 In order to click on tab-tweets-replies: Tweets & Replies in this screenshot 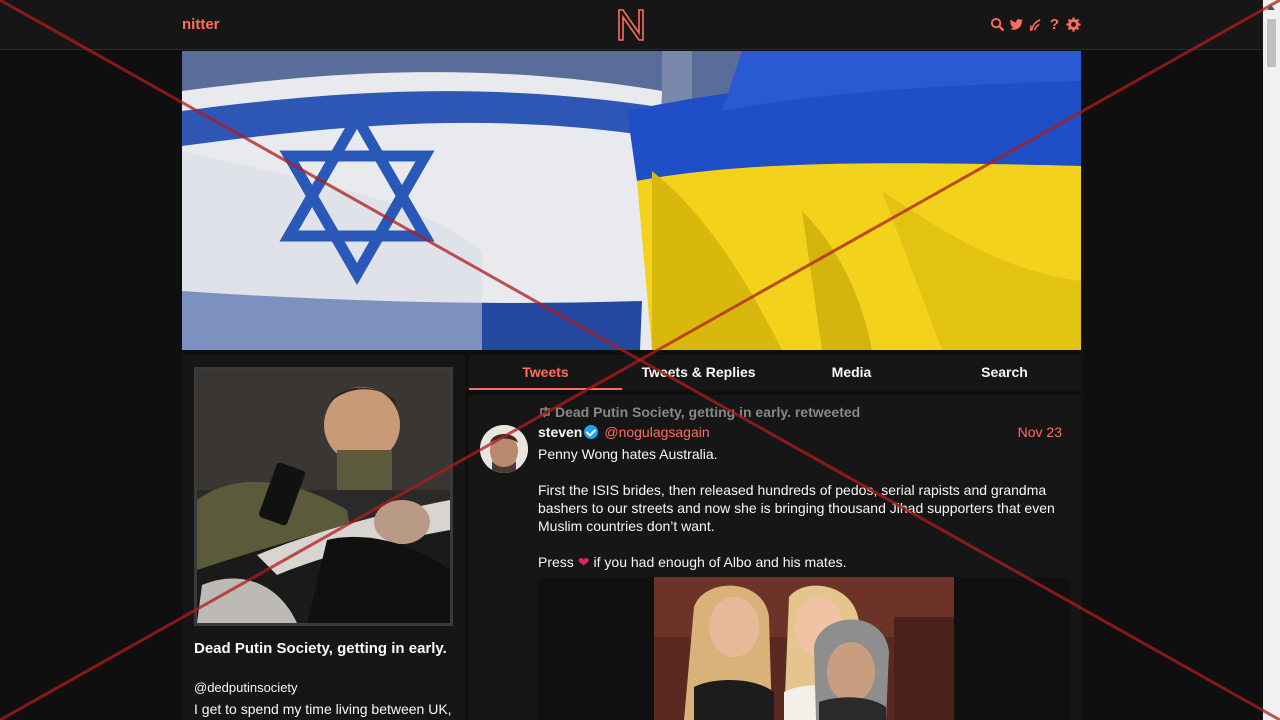, I will do `click(698, 372)`.